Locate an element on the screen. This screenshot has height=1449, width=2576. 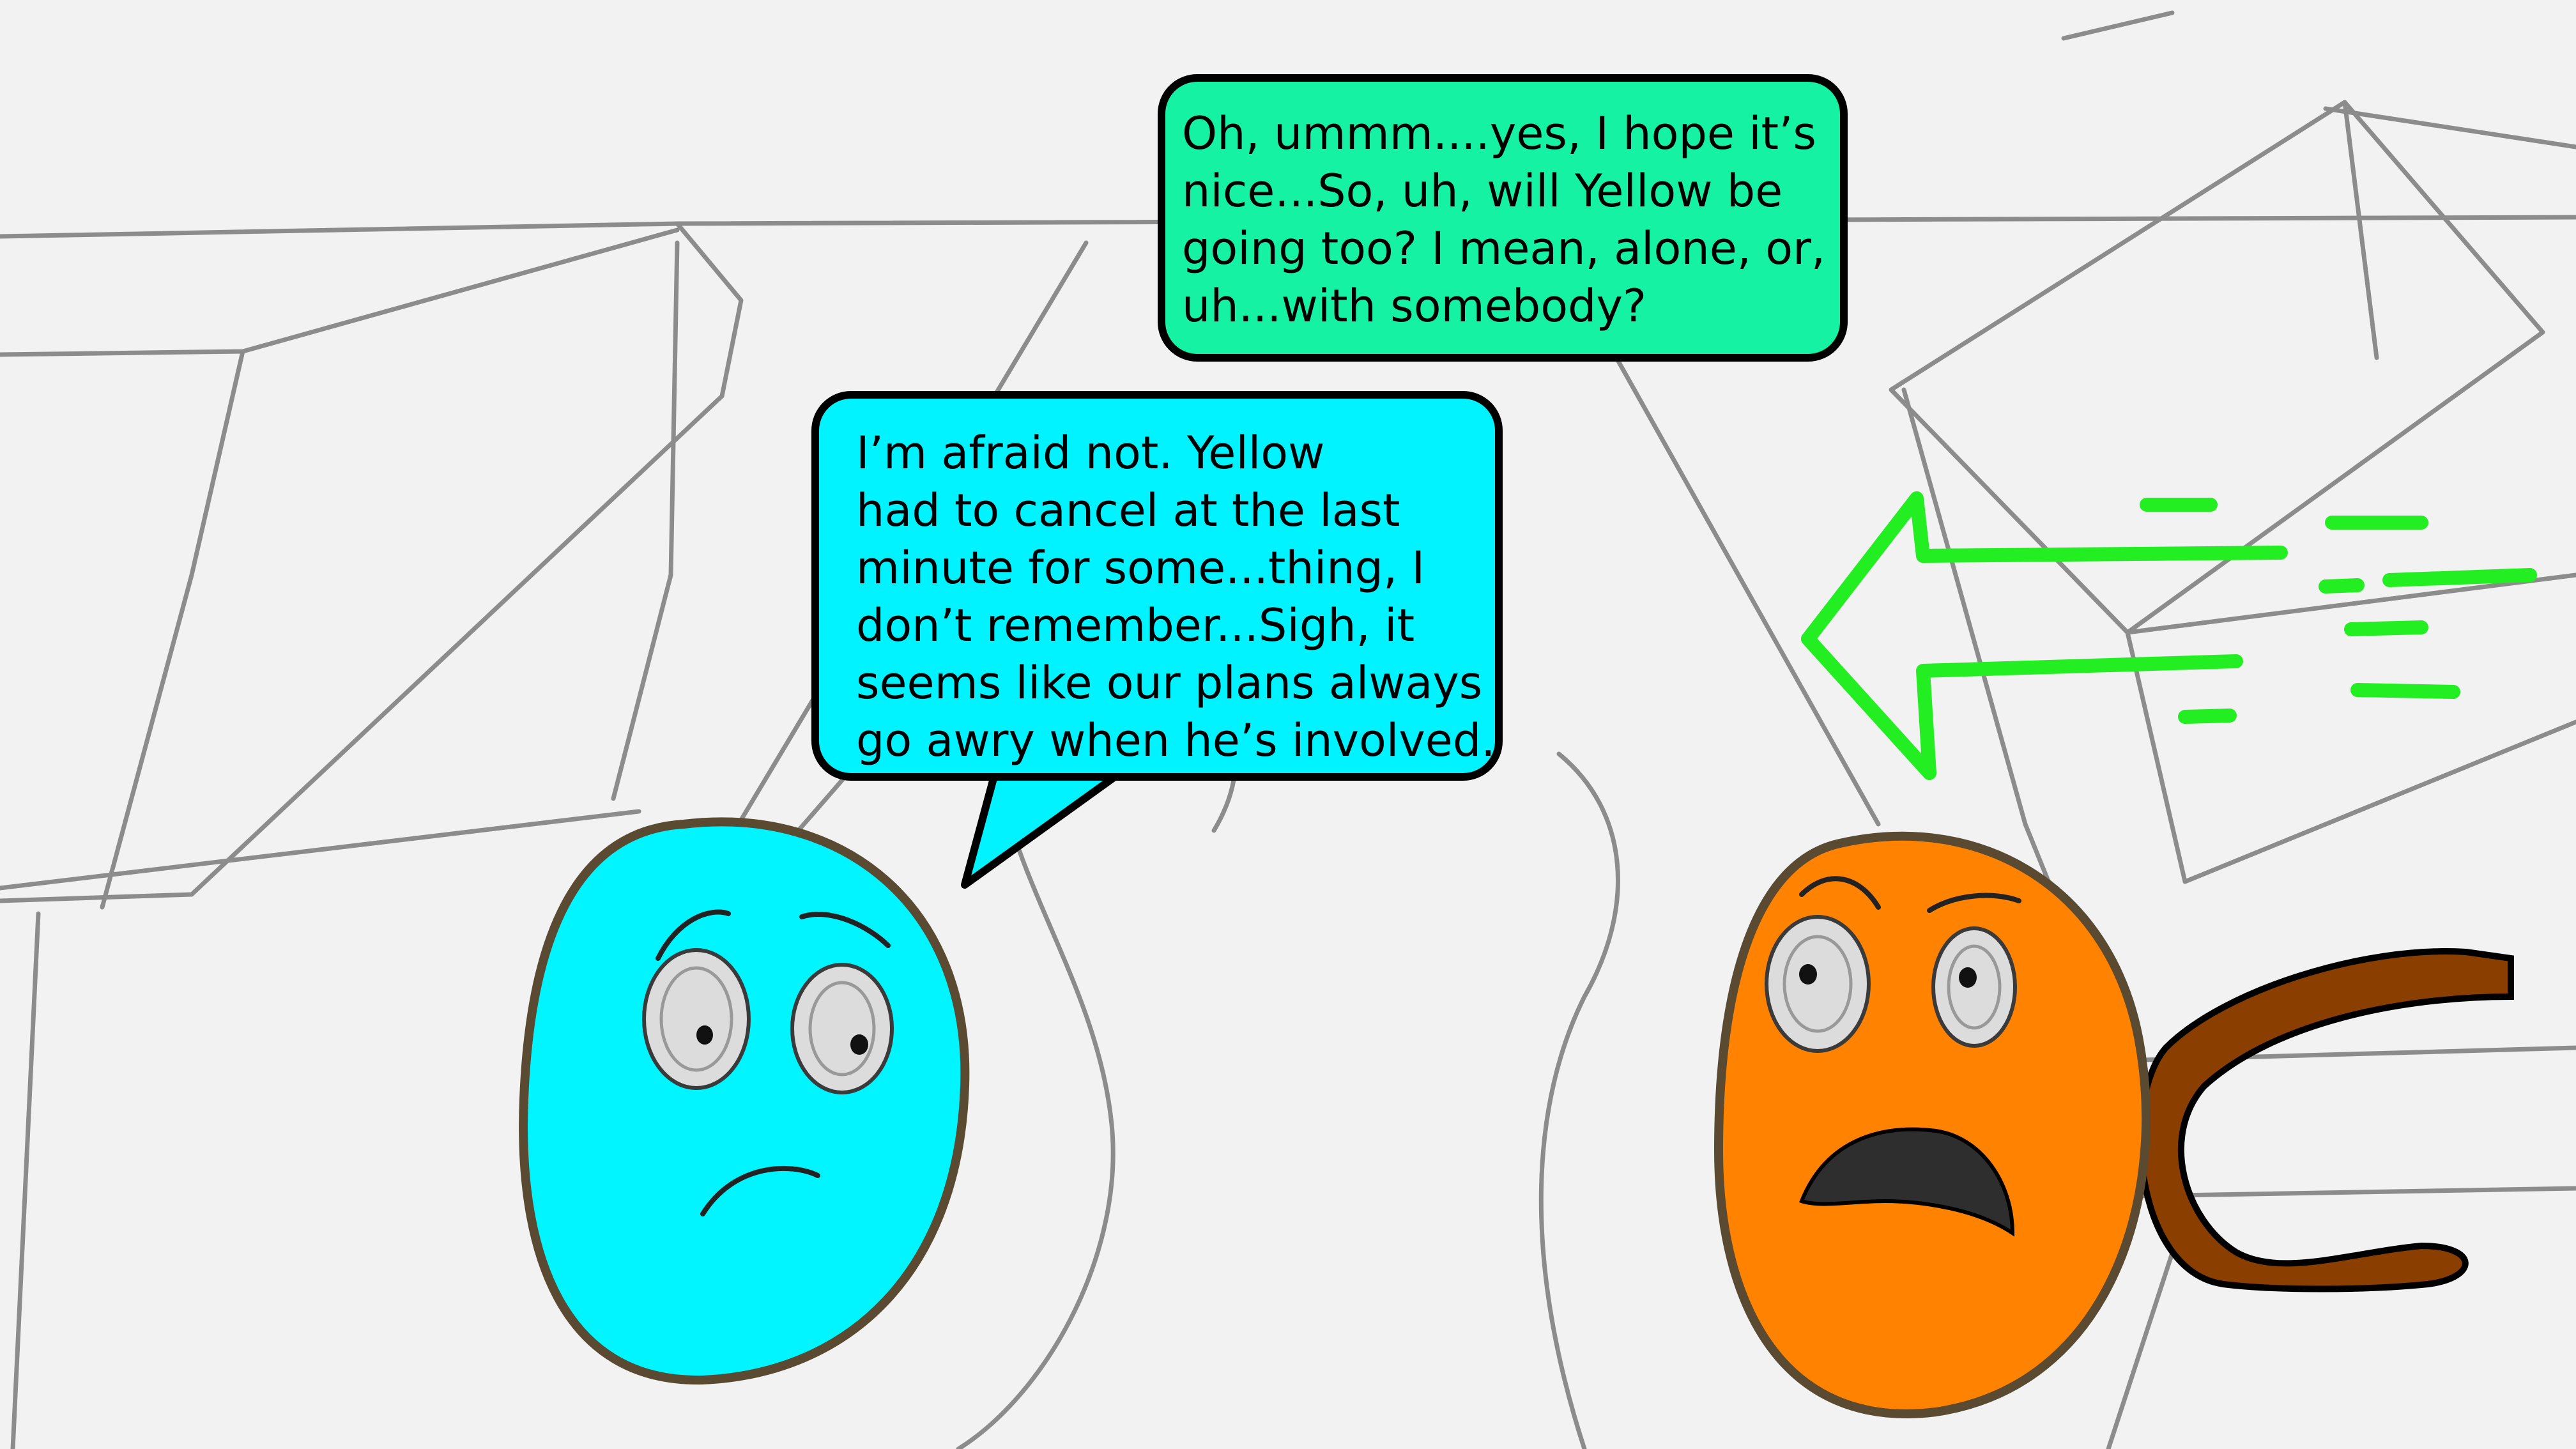
speech-line: minute for some...thing, I is located at coordinates (1140, 568).